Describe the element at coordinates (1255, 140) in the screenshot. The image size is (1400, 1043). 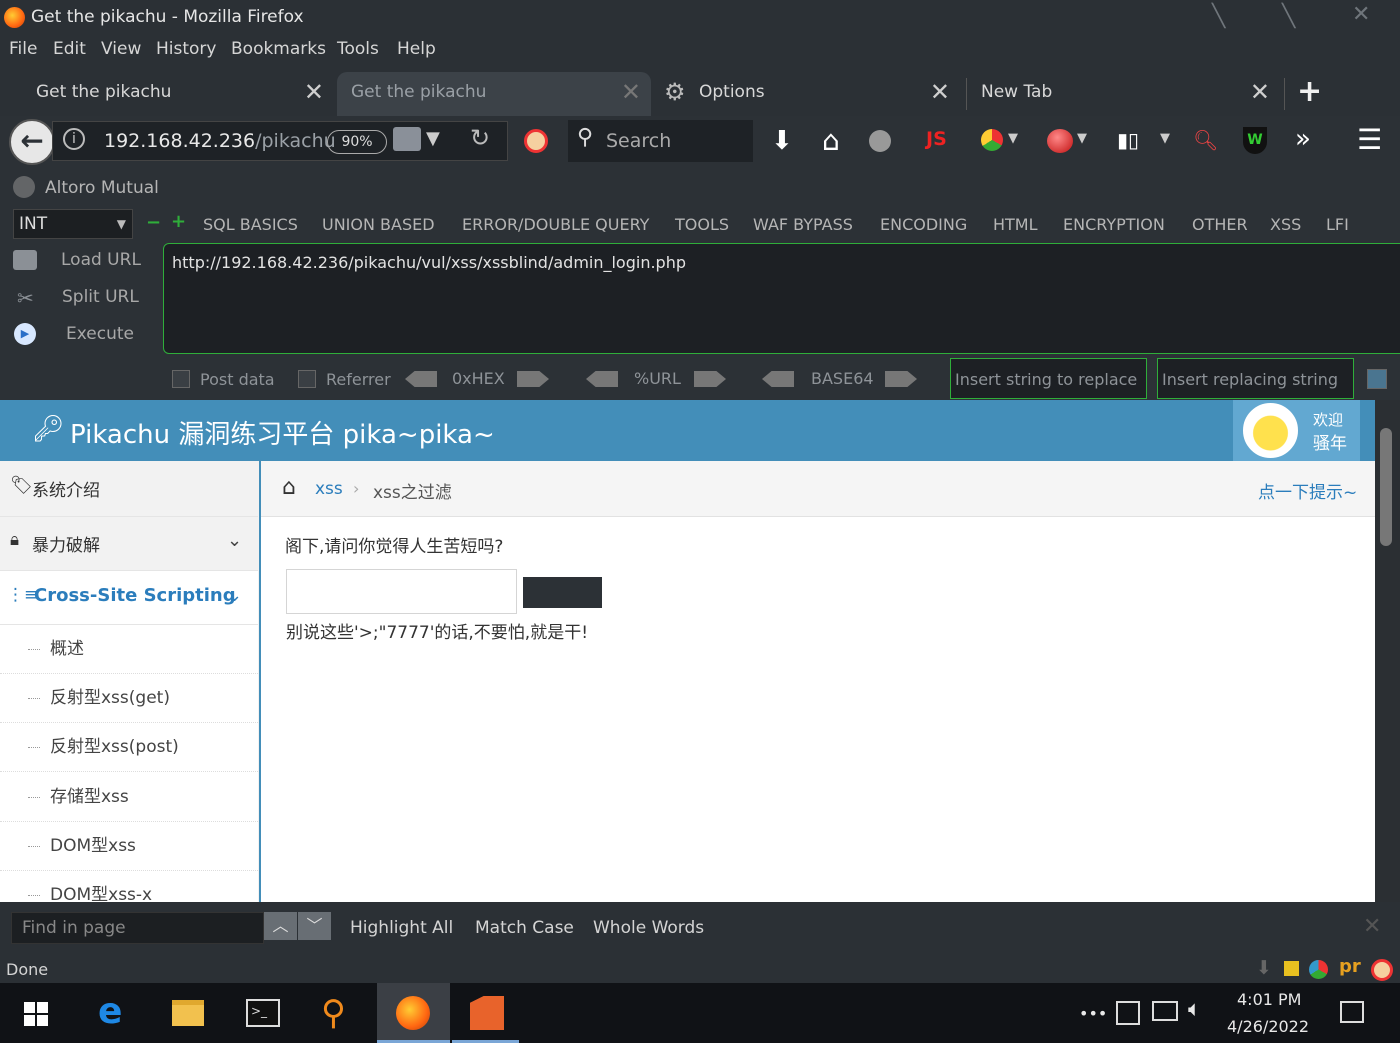
I see `wappalyzer-shield-icon: W` at that location.